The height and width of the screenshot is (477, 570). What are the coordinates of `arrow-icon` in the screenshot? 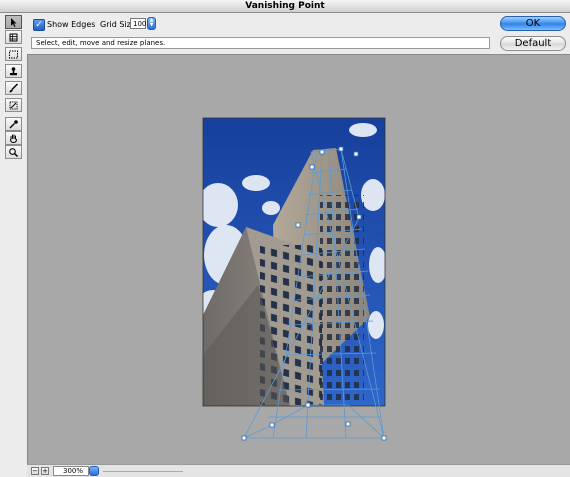 It's located at (14, 22).